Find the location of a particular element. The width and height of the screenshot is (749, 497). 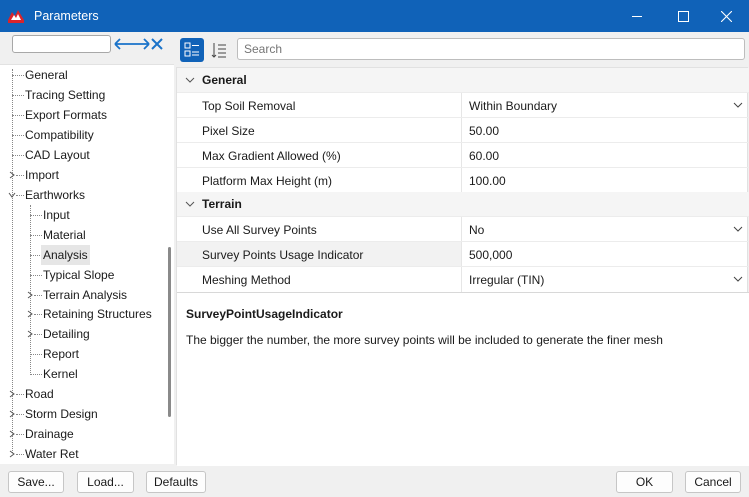

tree-item-report: Report is located at coordinates (61, 354).